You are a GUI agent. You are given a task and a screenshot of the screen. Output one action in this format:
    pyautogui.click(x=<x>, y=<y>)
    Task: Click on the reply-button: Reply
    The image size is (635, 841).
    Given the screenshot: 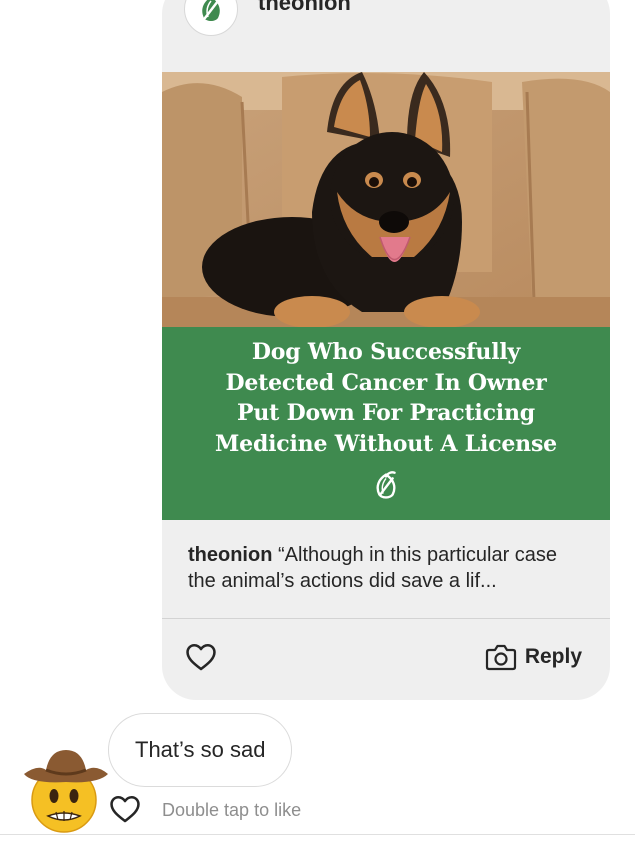 What is the action you would take?
    pyautogui.click(x=533, y=657)
    